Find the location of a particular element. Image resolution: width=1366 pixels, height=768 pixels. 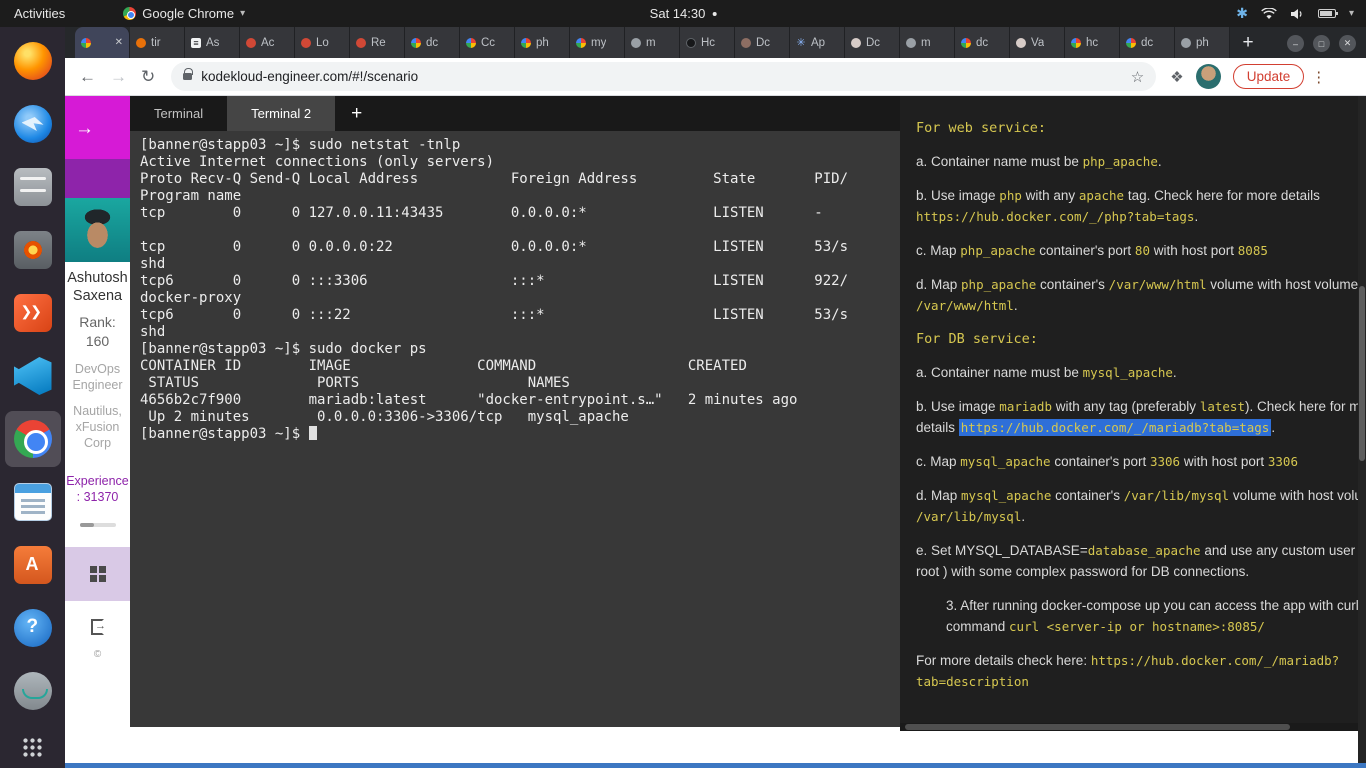

instruction-text: volume with host volume is located at coordinates (1282, 284).